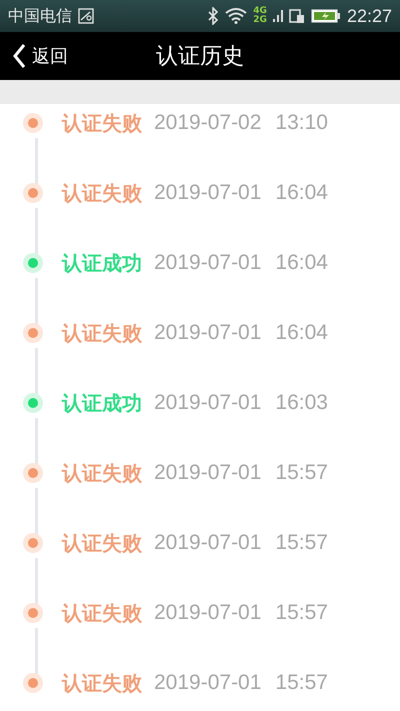 This screenshot has height=711, width=400. What do you see at coordinates (260, 16) in the screenshot?
I see `network-label: 4G 2G` at bounding box center [260, 16].